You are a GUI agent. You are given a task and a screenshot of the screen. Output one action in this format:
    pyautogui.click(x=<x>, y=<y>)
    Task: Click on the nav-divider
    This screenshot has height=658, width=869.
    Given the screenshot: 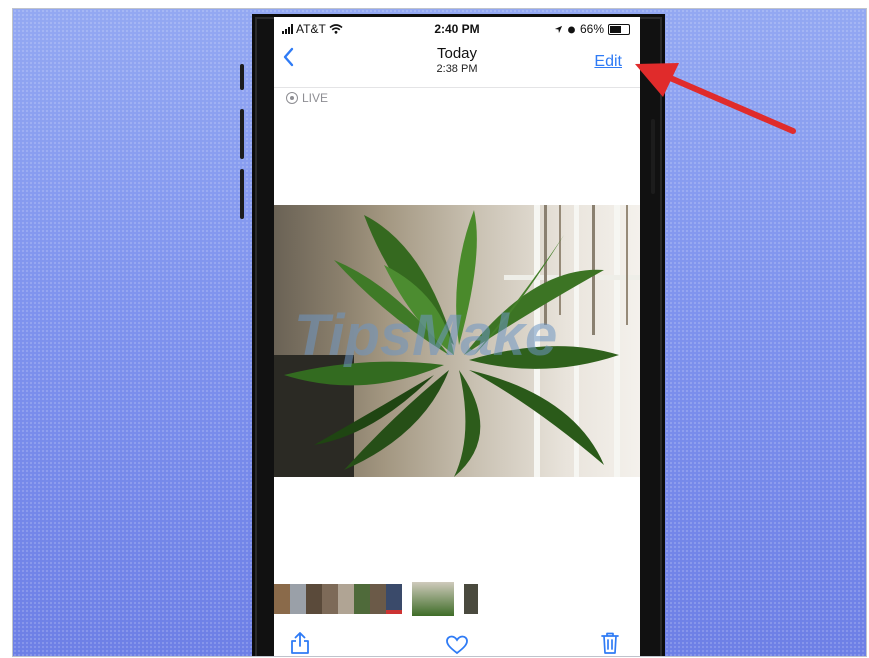 What is the action you would take?
    pyautogui.click(x=457, y=87)
    